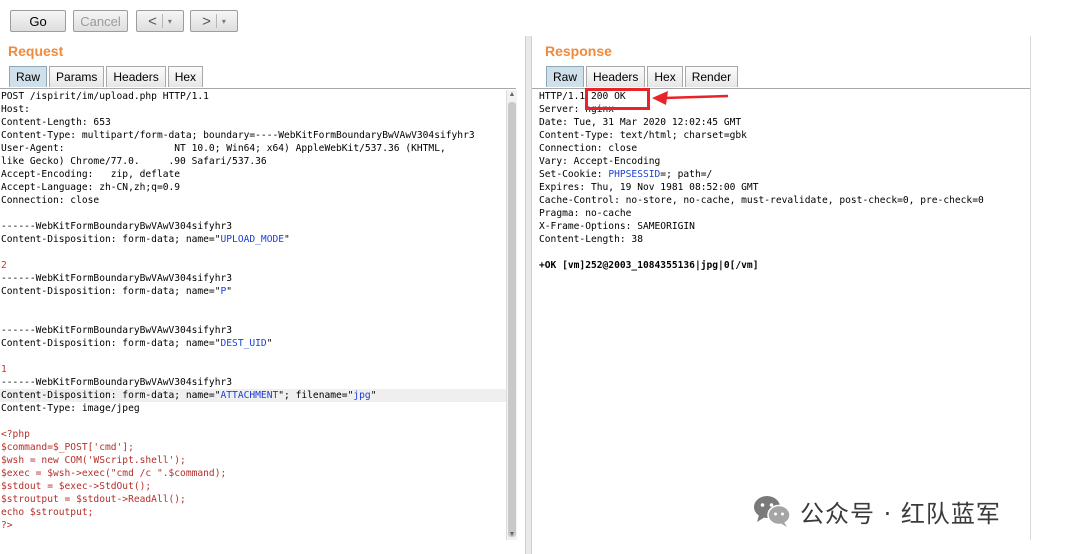 The image size is (1080, 554). I want to click on wechat-icon, so click(772, 511).